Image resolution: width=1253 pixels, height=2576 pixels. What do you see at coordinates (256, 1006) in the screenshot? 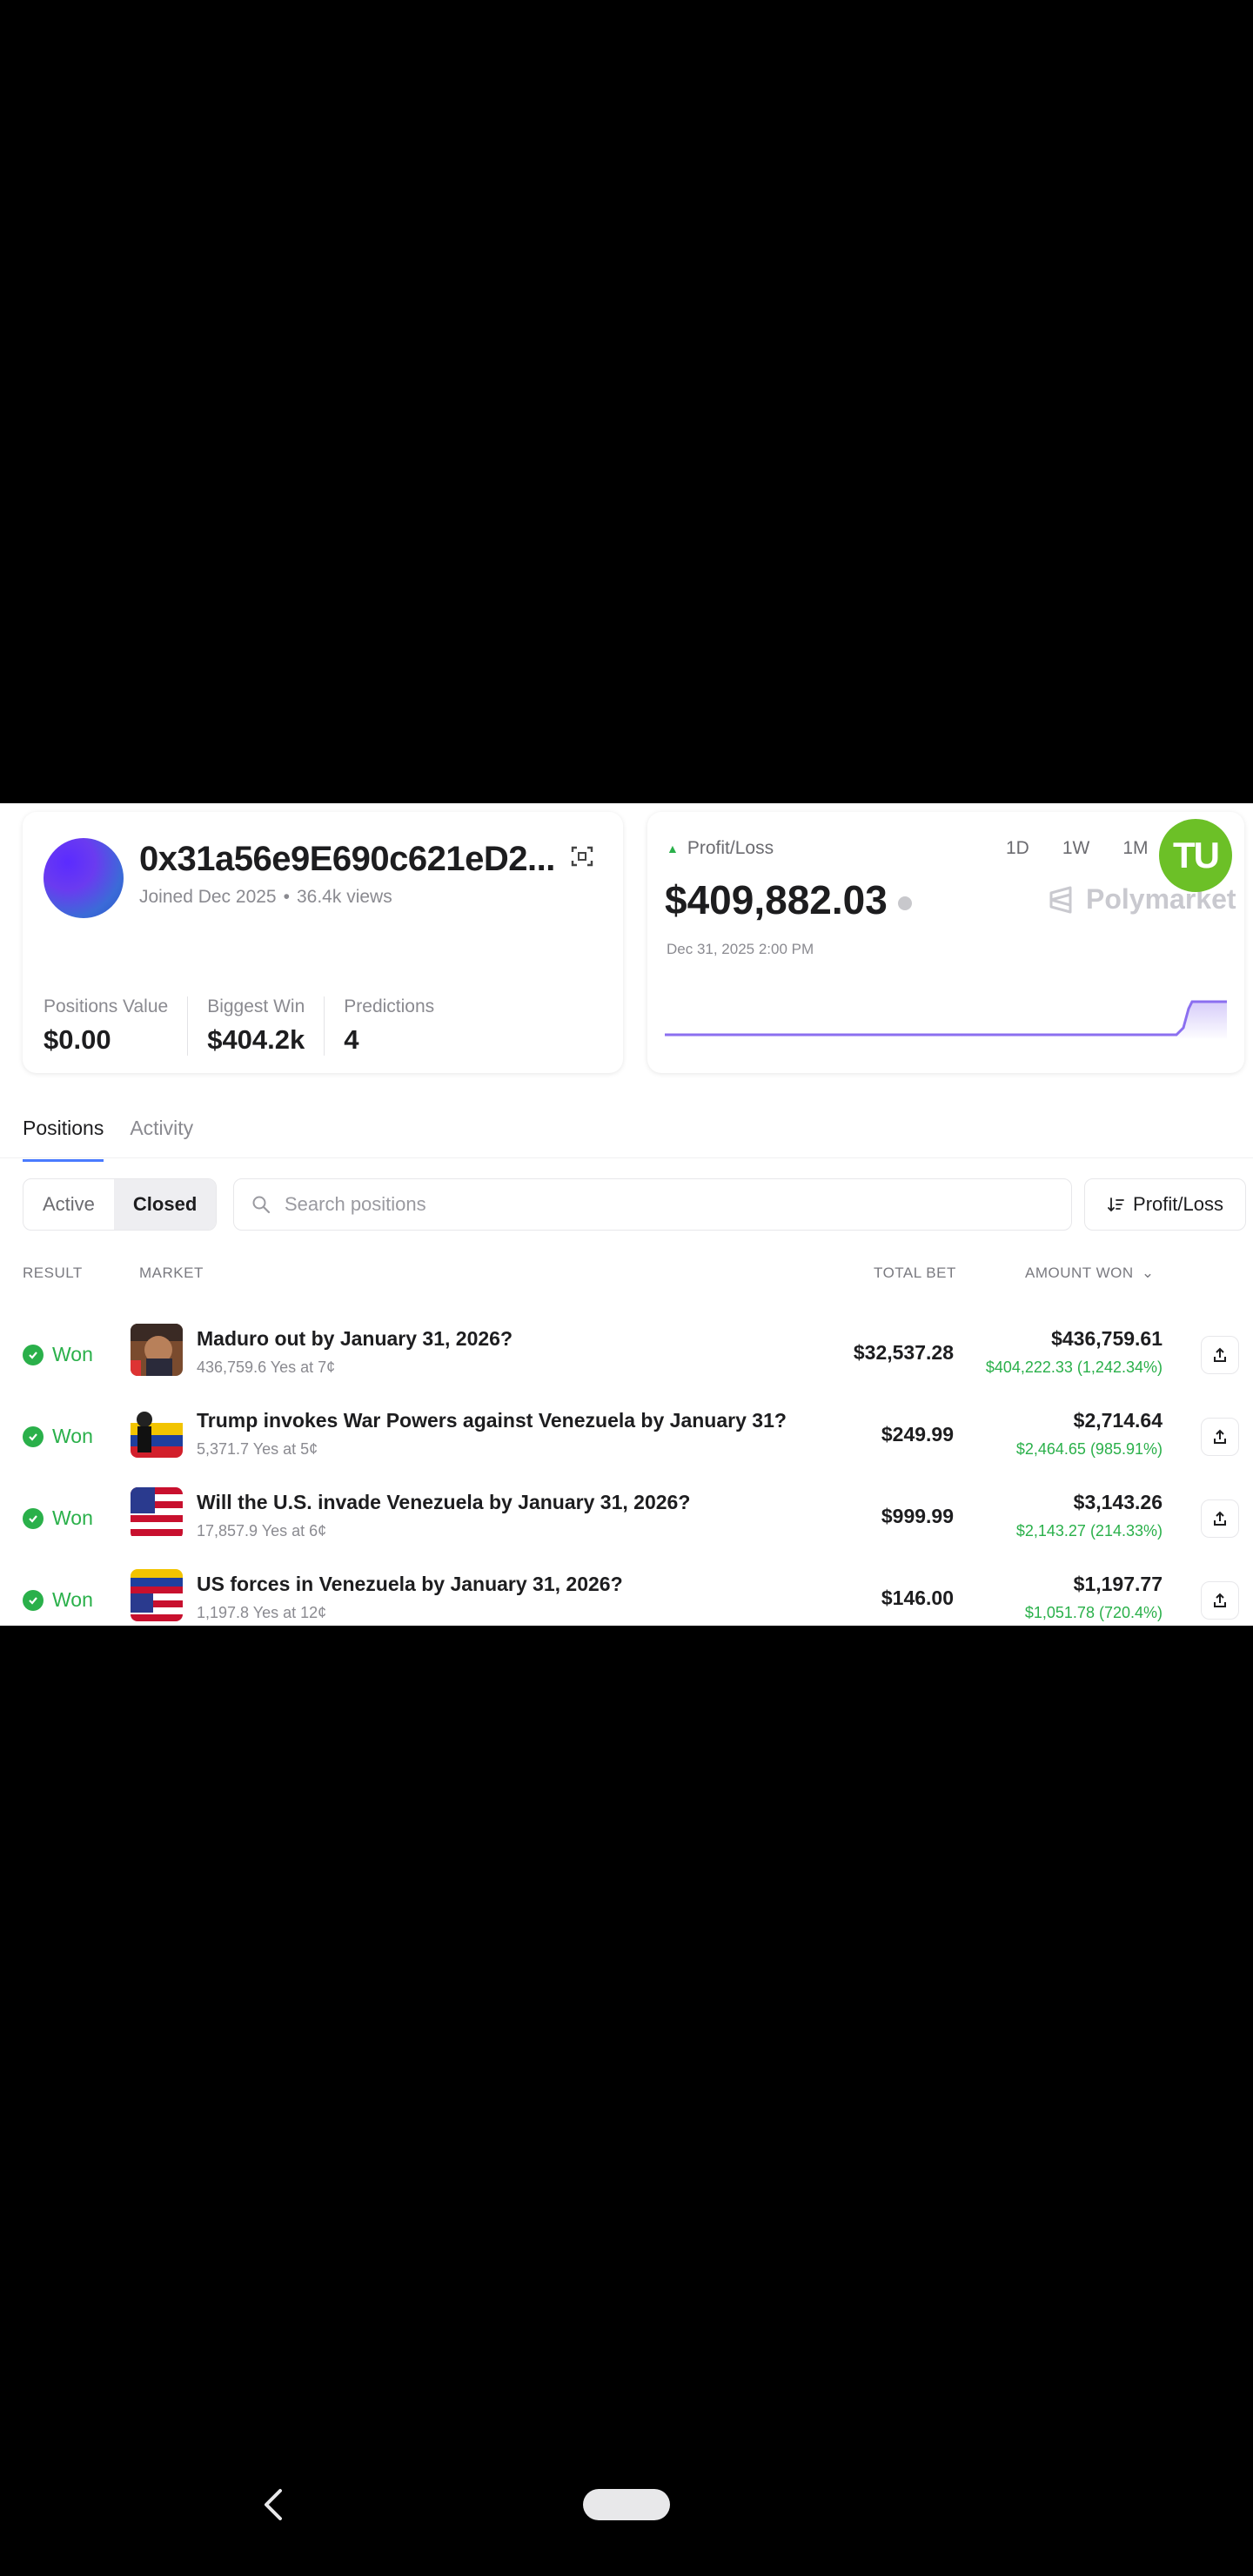
I see `stat-label: Biggest Win` at bounding box center [256, 1006].